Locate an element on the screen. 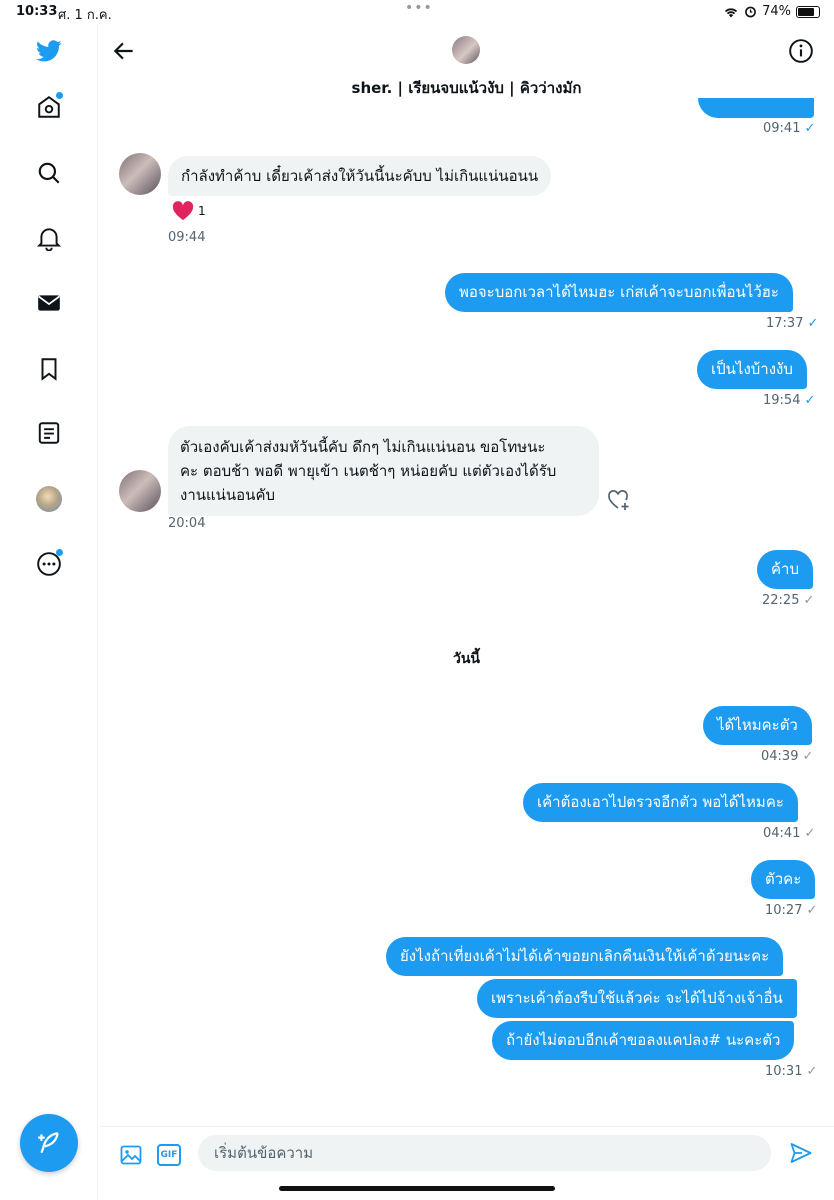  message-timestamp: 09:41 ✓ is located at coordinates (789, 128).